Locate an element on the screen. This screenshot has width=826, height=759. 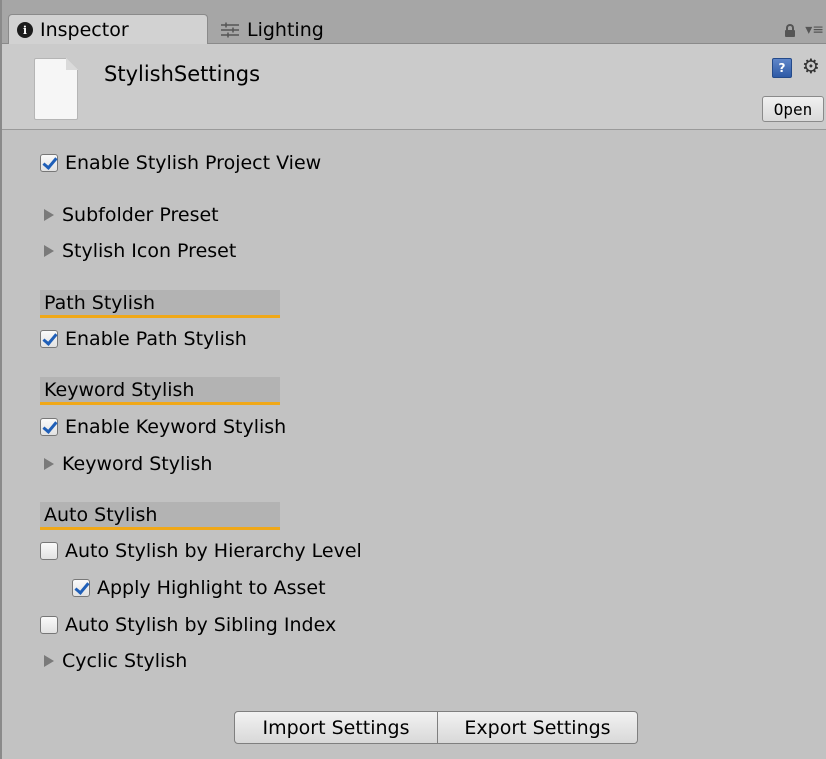
lighting-settings-icon is located at coordinates (230, 30).